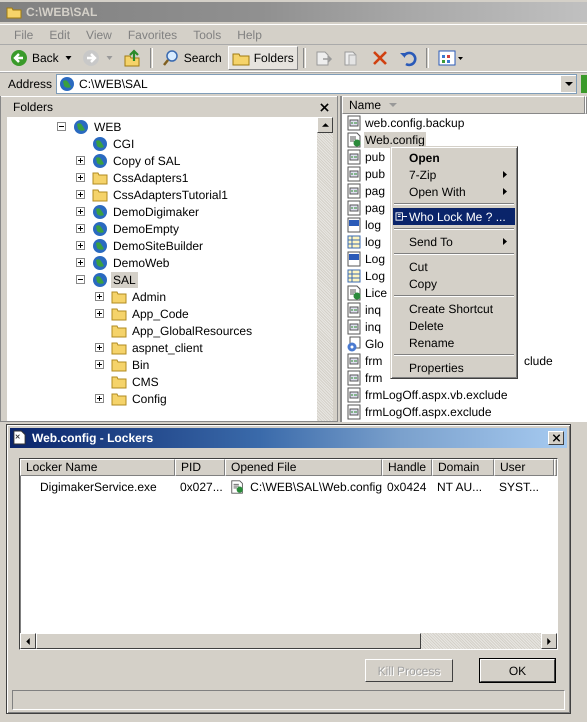 Image resolution: width=587 pixels, height=722 pixels. What do you see at coordinates (401, 216) in the screenshot?
I see `window-icon` at bounding box center [401, 216].